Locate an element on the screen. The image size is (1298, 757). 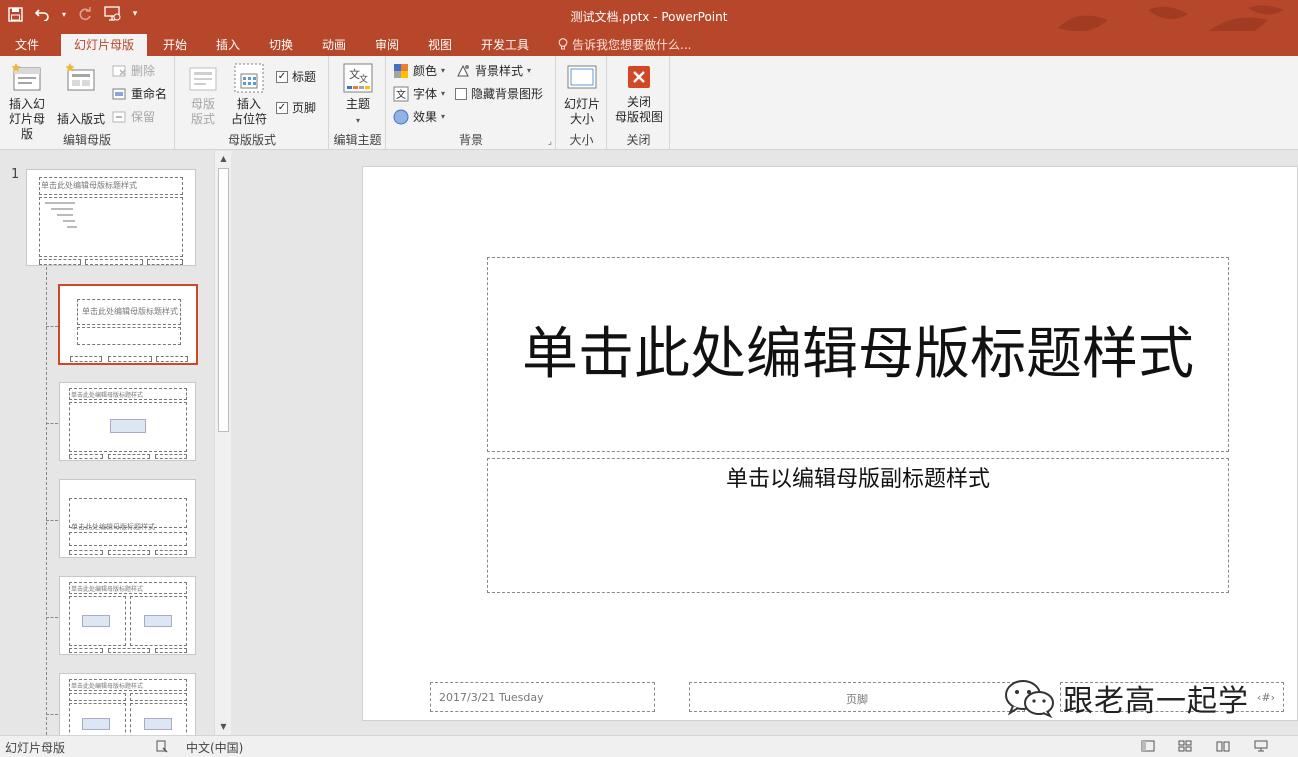
slideshow-view-icon is located at coordinates (1261, 746).